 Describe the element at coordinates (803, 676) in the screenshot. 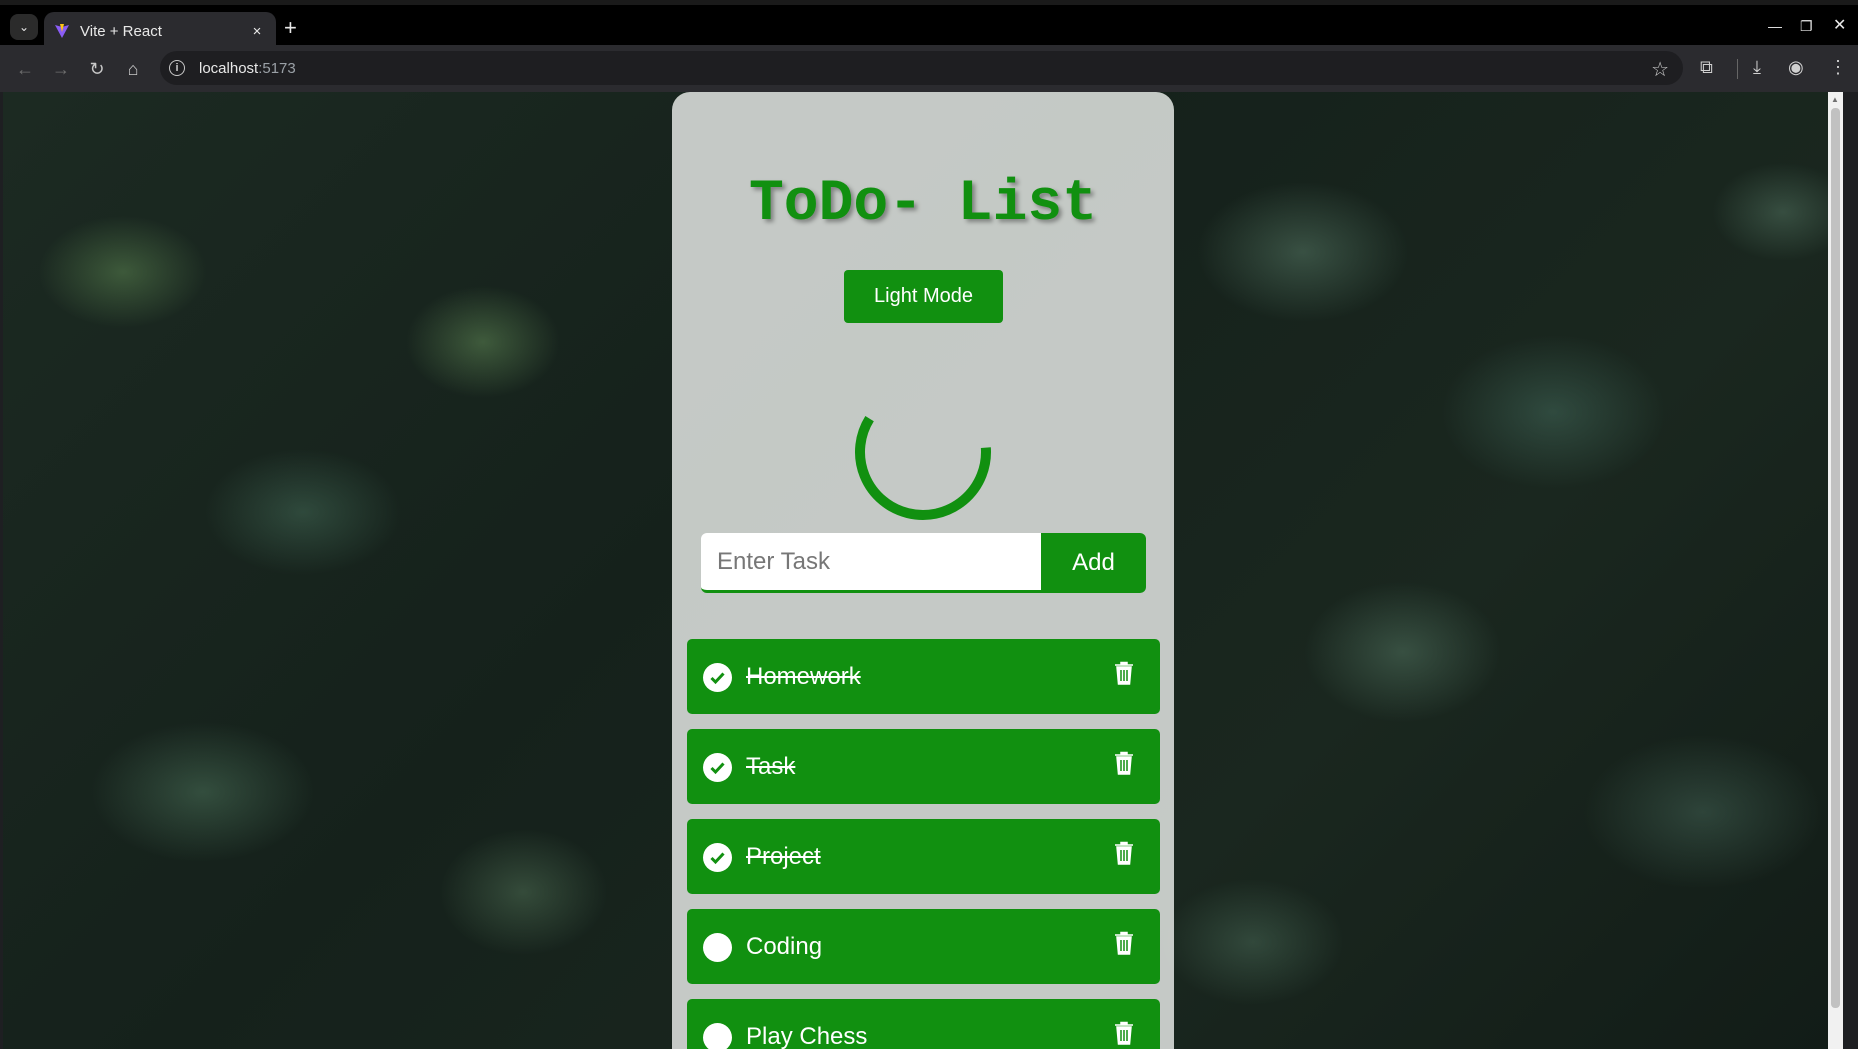

I see `task-label: Homework` at that location.